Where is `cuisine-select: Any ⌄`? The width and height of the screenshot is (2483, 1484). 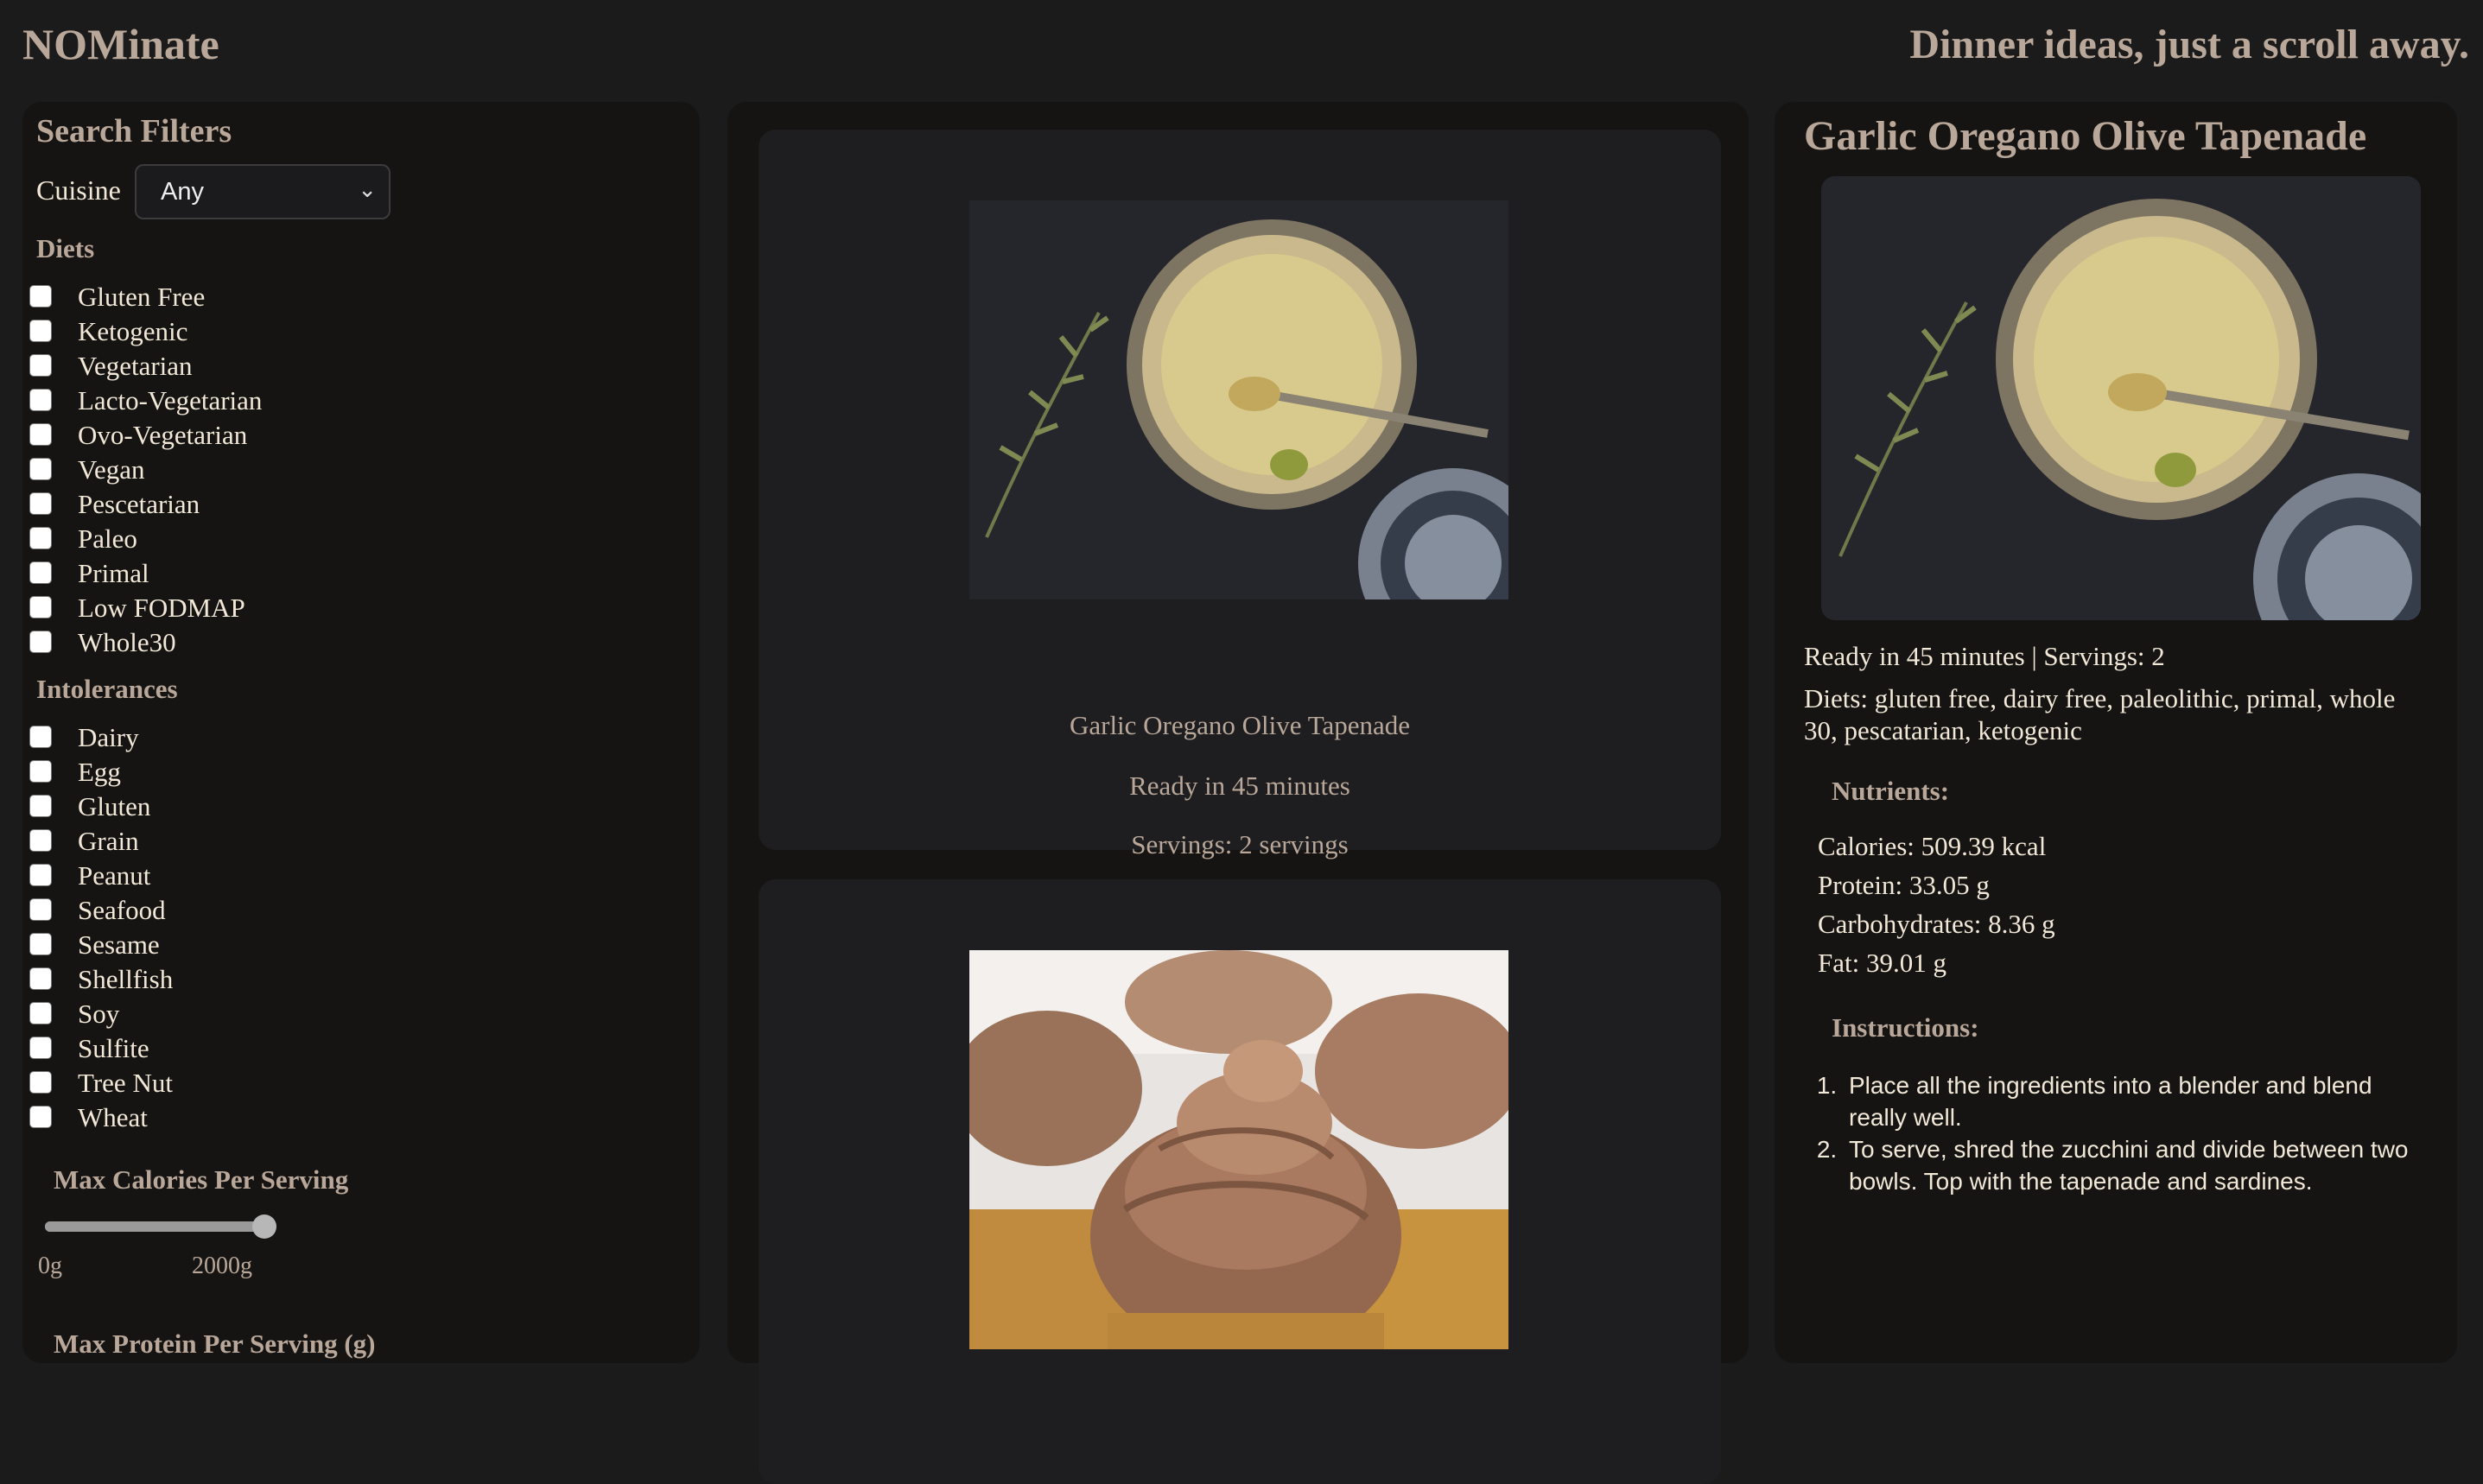
cuisine-select: Any ⌄ is located at coordinates (263, 191).